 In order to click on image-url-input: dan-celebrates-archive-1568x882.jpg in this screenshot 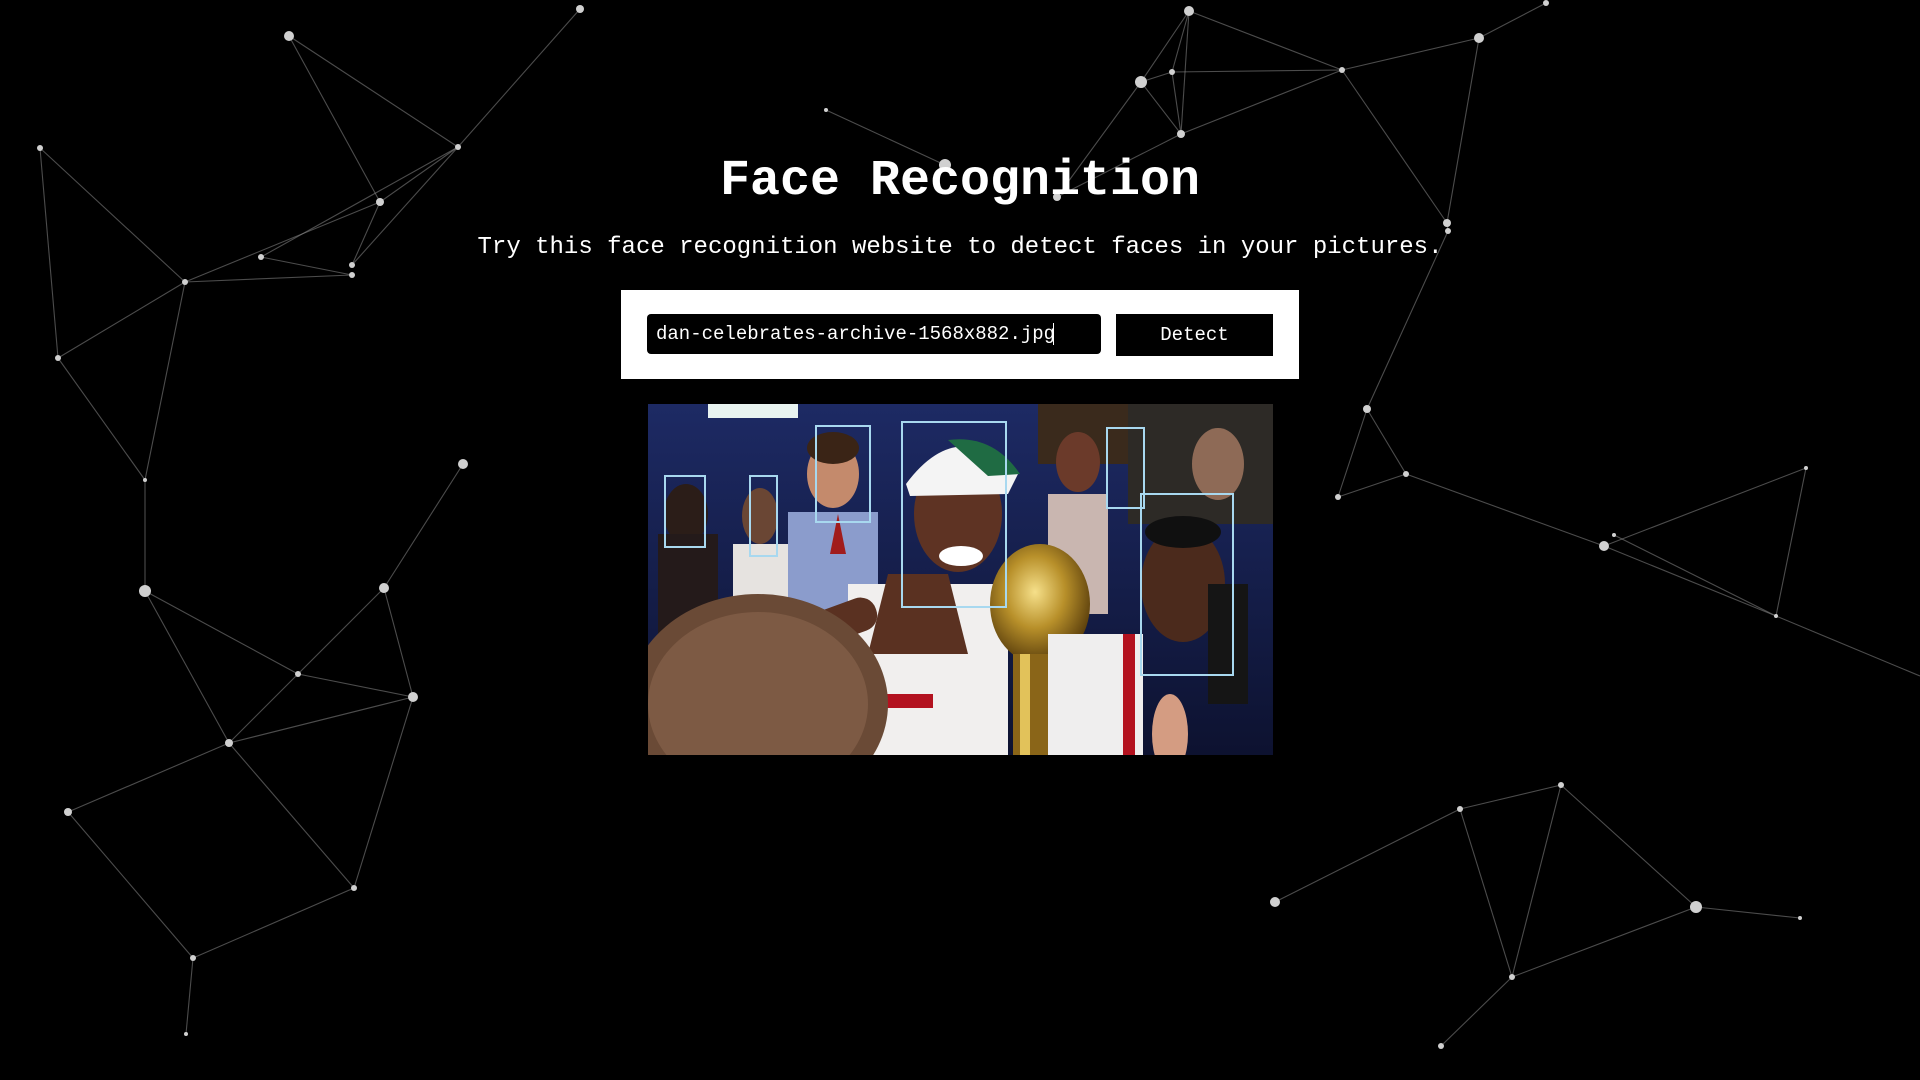, I will do `click(874, 334)`.